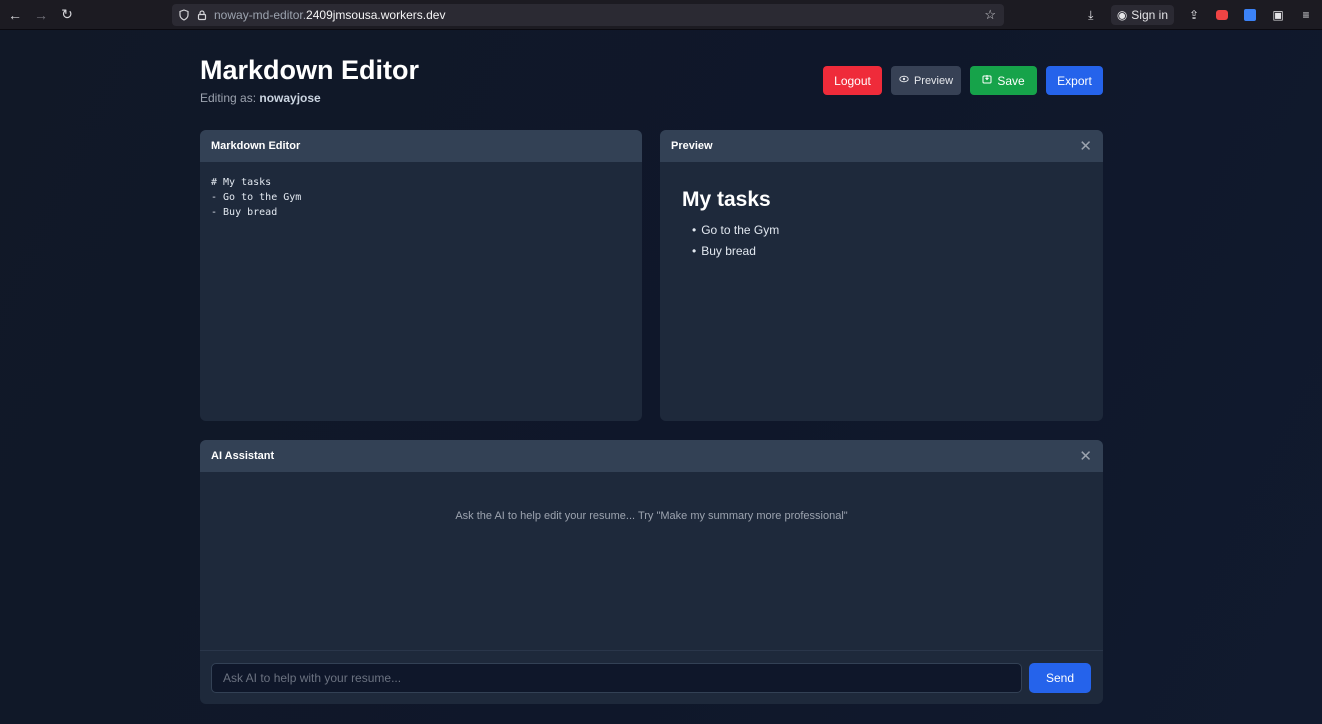  I want to click on eye-icon, so click(904, 80).